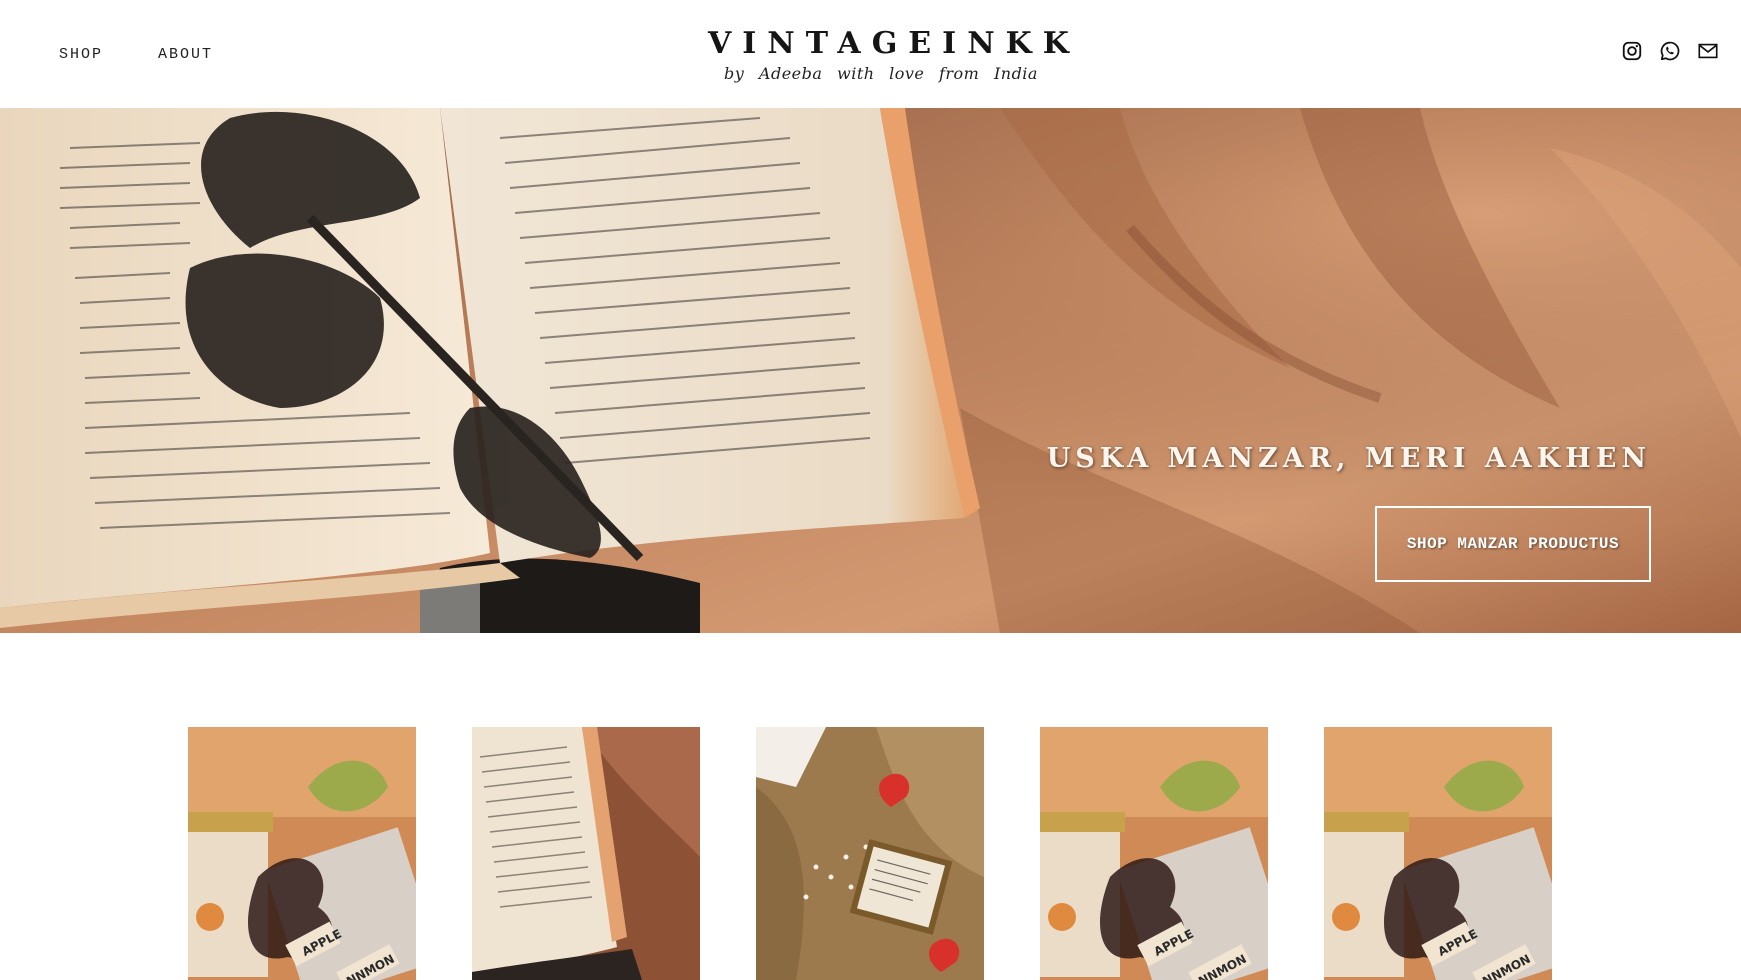  Describe the element at coordinates (185, 54) in the screenshot. I see `nav-about-link: ABOUT` at that location.